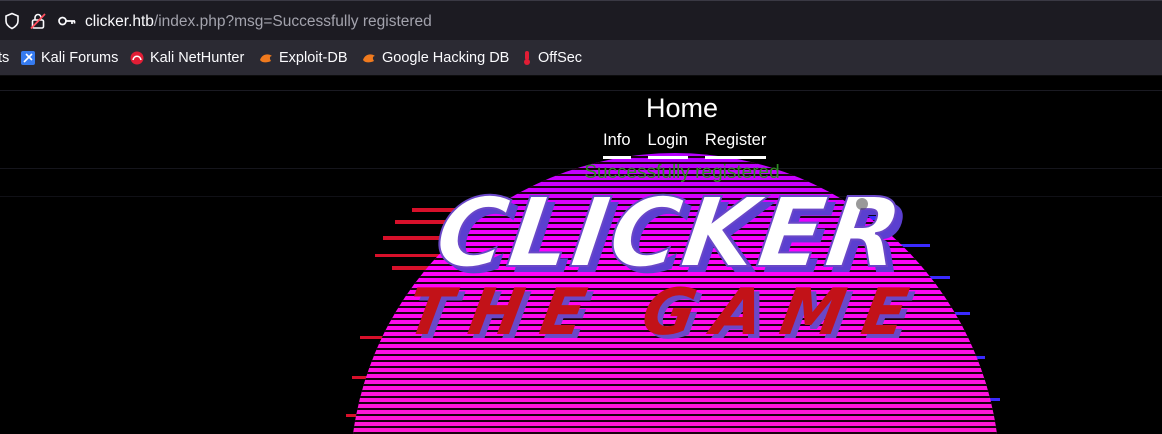  What do you see at coordinates (682, 108) in the screenshot?
I see `page-title: Home` at bounding box center [682, 108].